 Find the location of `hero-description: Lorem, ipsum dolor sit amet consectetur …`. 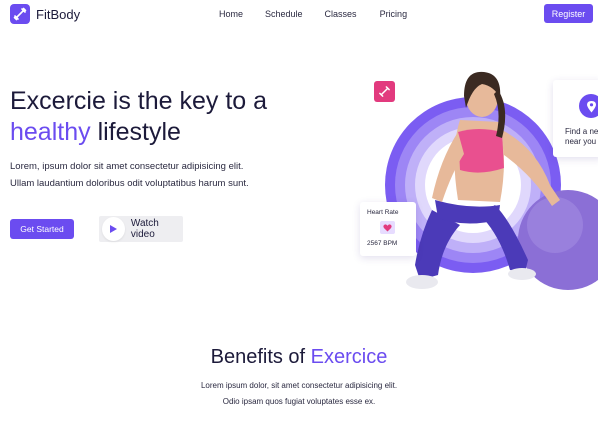

hero-description: Lorem, ipsum dolor sit amet consectetur … is located at coordinates (150, 175).